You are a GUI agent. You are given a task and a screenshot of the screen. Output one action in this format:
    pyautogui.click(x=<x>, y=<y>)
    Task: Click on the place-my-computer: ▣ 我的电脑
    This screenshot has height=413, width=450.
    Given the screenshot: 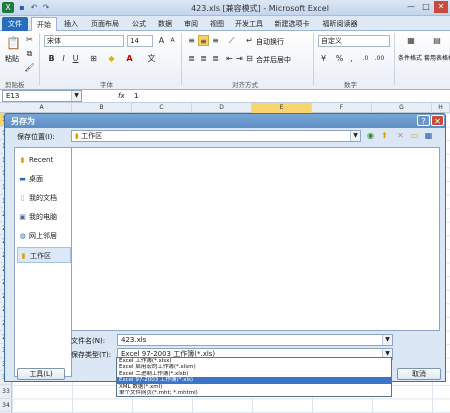 What is the action you would take?
    pyautogui.click(x=44, y=217)
    